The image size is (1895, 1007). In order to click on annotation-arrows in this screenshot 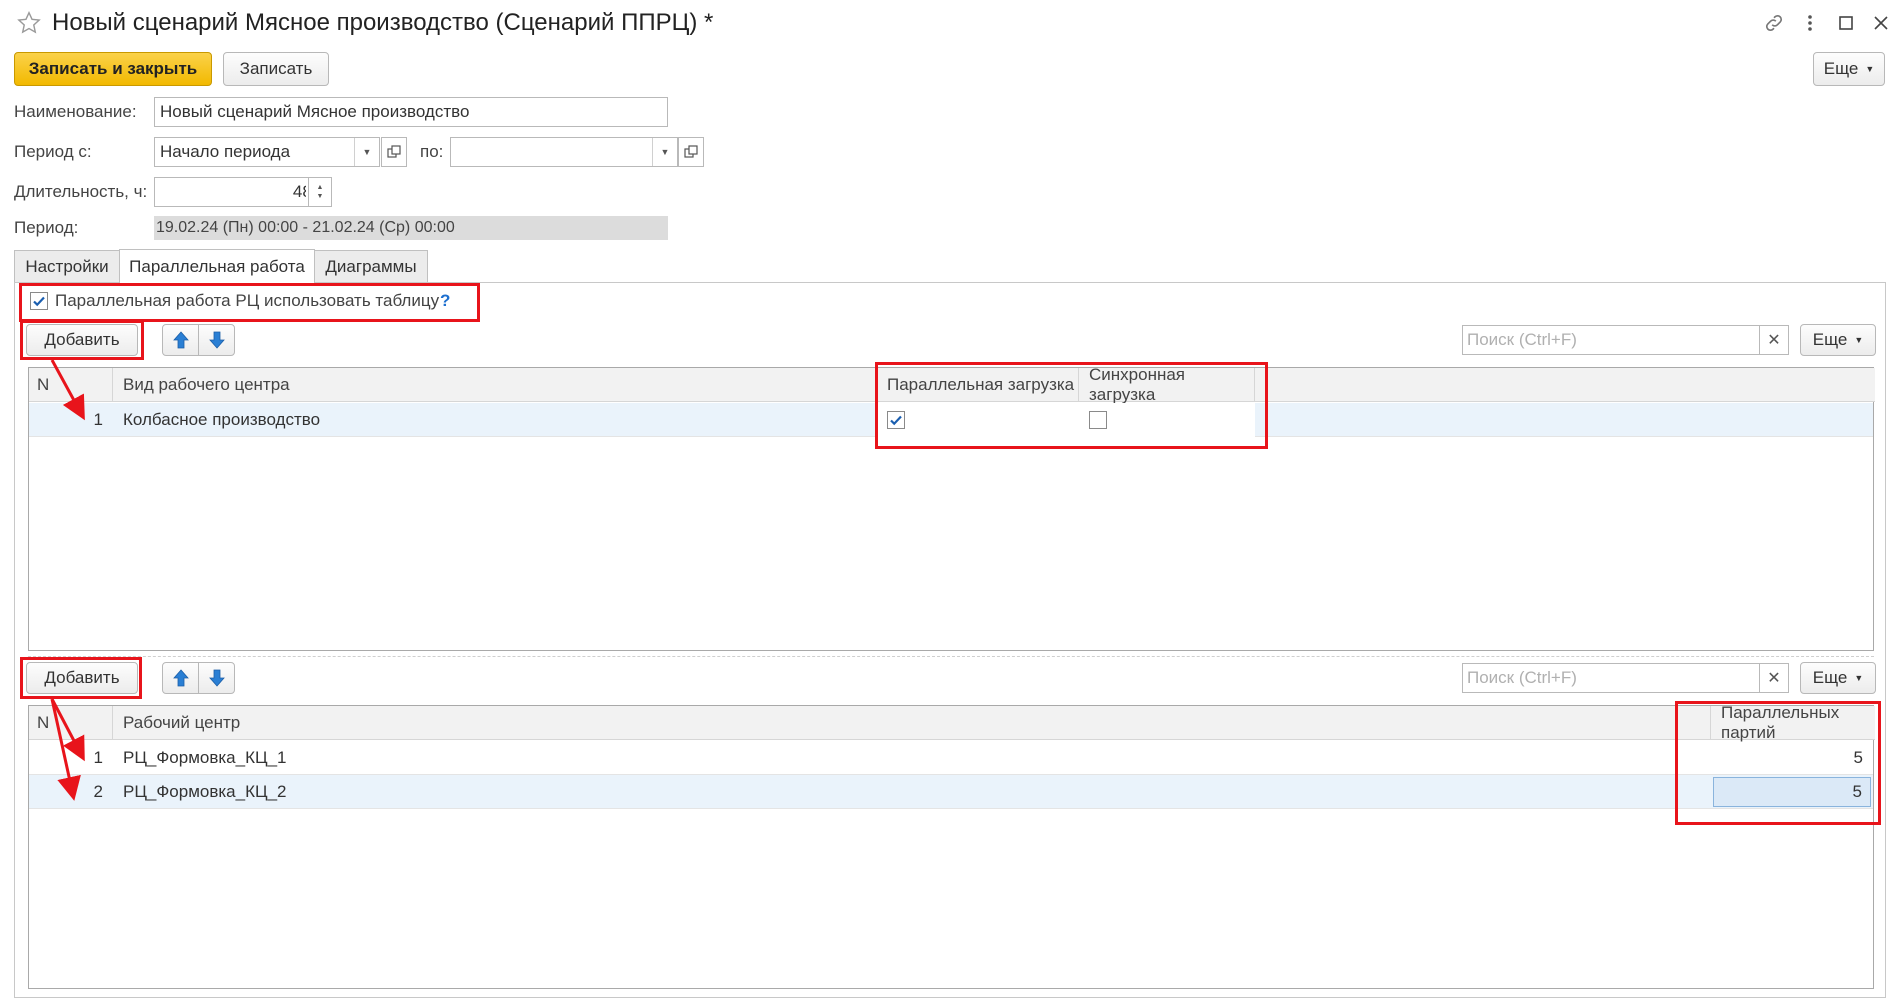, I will do `click(67, 580)`.